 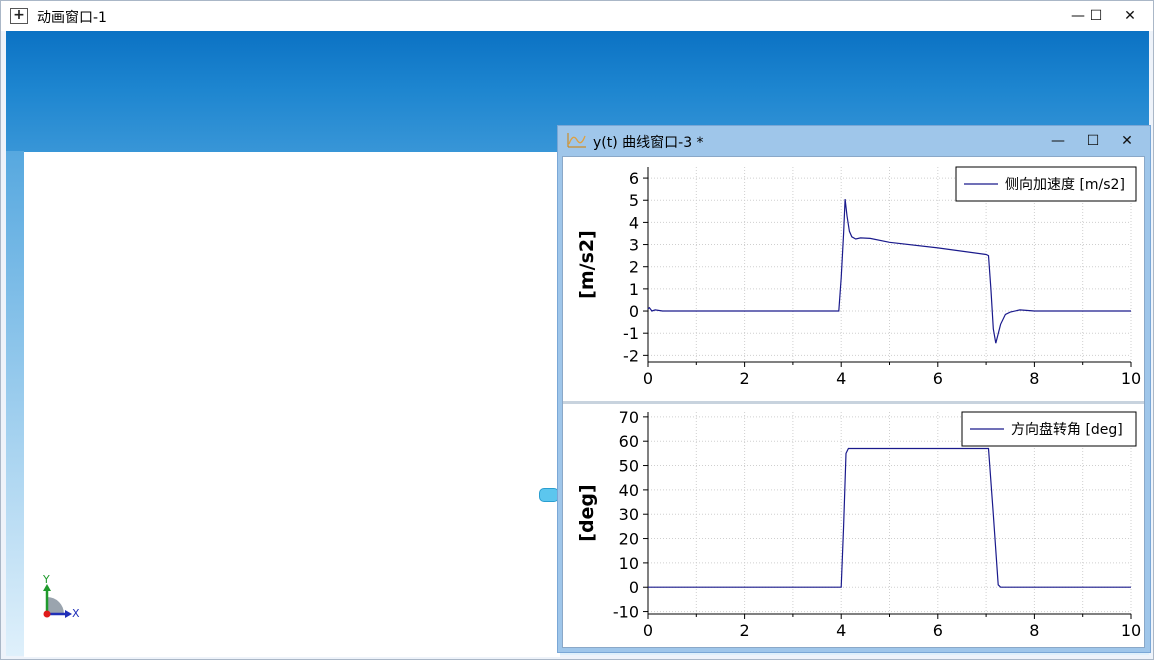 What do you see at coordinates (72, 18) in the screenshot?
I see `main-window-title: 动画窗口-1` at bounding box center [72, 18].